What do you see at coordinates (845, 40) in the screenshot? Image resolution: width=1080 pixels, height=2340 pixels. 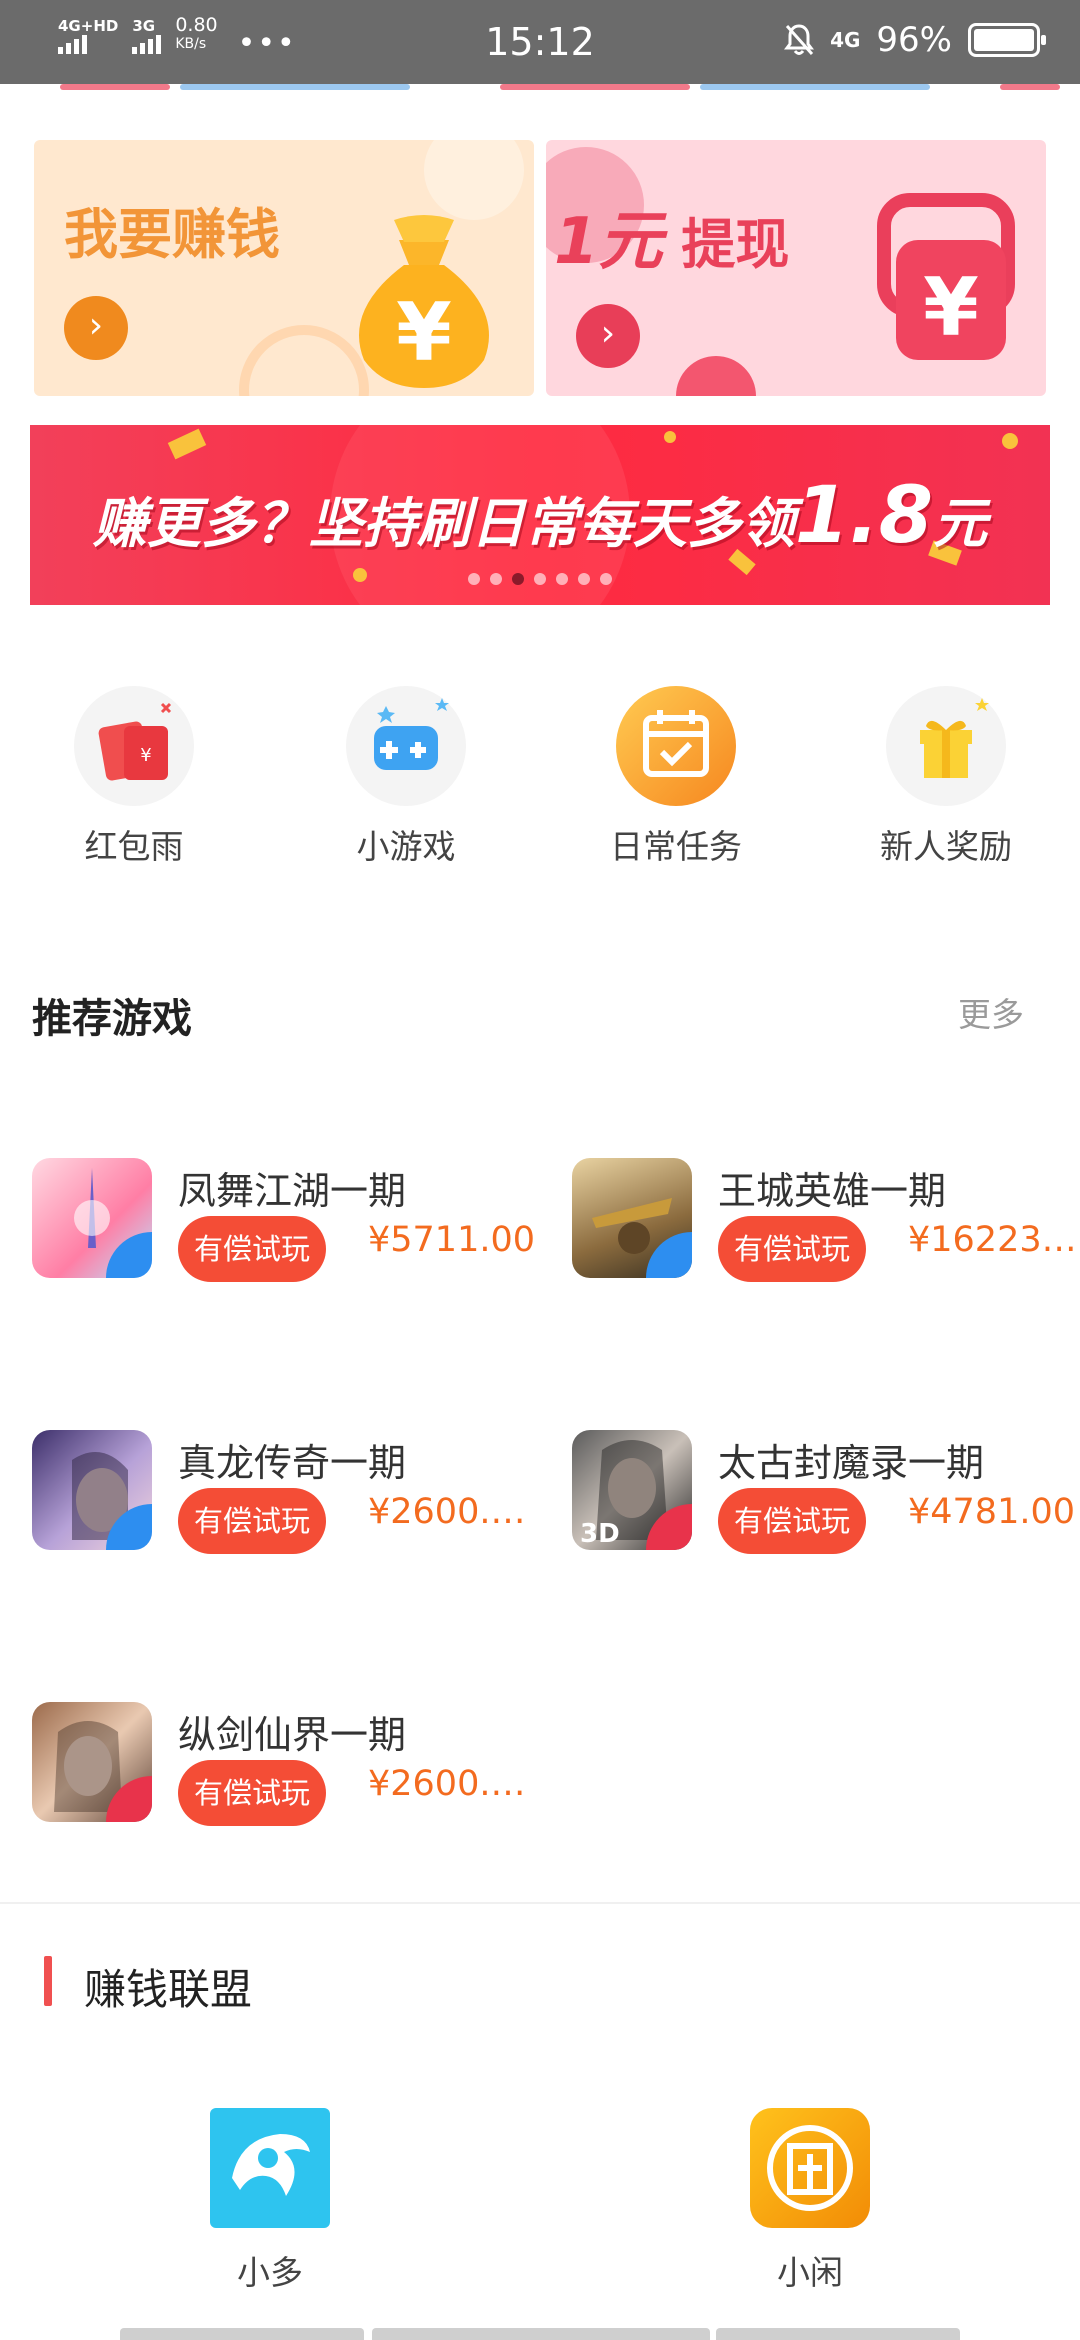 I see `network-right: 4G` at bounding box center [845, 40].